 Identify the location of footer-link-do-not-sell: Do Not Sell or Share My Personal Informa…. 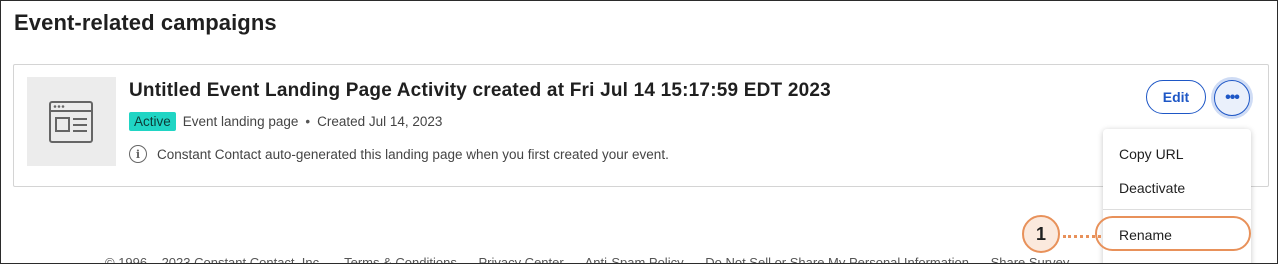
(837, 259).